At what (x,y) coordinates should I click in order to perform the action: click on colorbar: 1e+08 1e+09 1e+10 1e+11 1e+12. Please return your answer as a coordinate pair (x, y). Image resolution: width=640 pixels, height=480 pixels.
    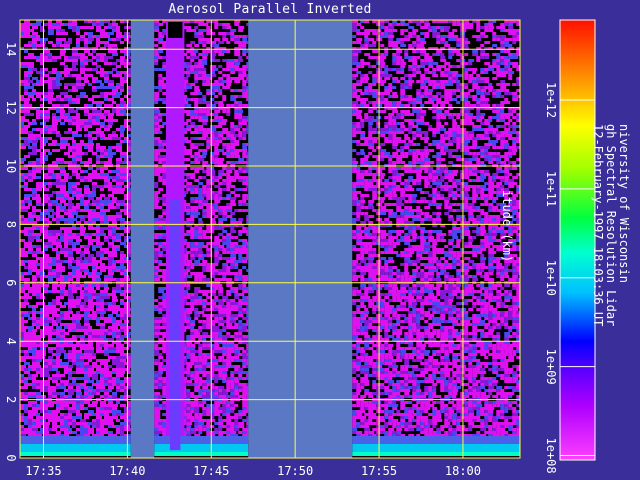
    Looking at the image, I should click on (570, 246).